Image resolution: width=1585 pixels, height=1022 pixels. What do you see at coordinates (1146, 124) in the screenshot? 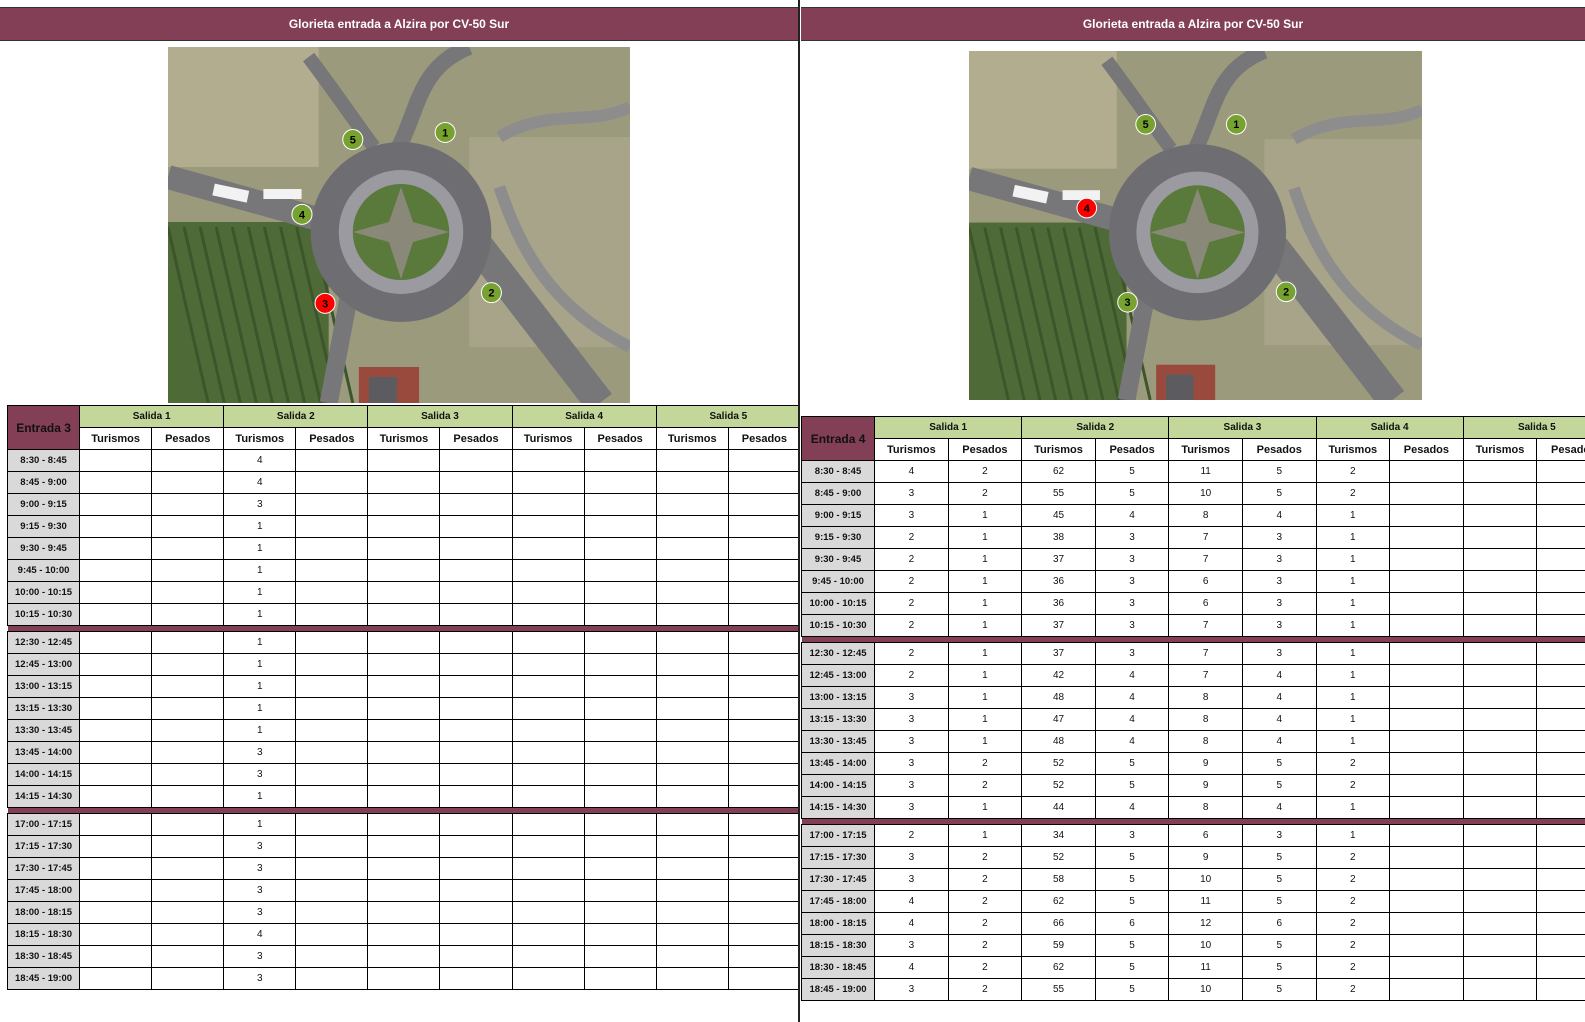
I see `exit-marker-5: 5` at bounding box center [1146, 124].